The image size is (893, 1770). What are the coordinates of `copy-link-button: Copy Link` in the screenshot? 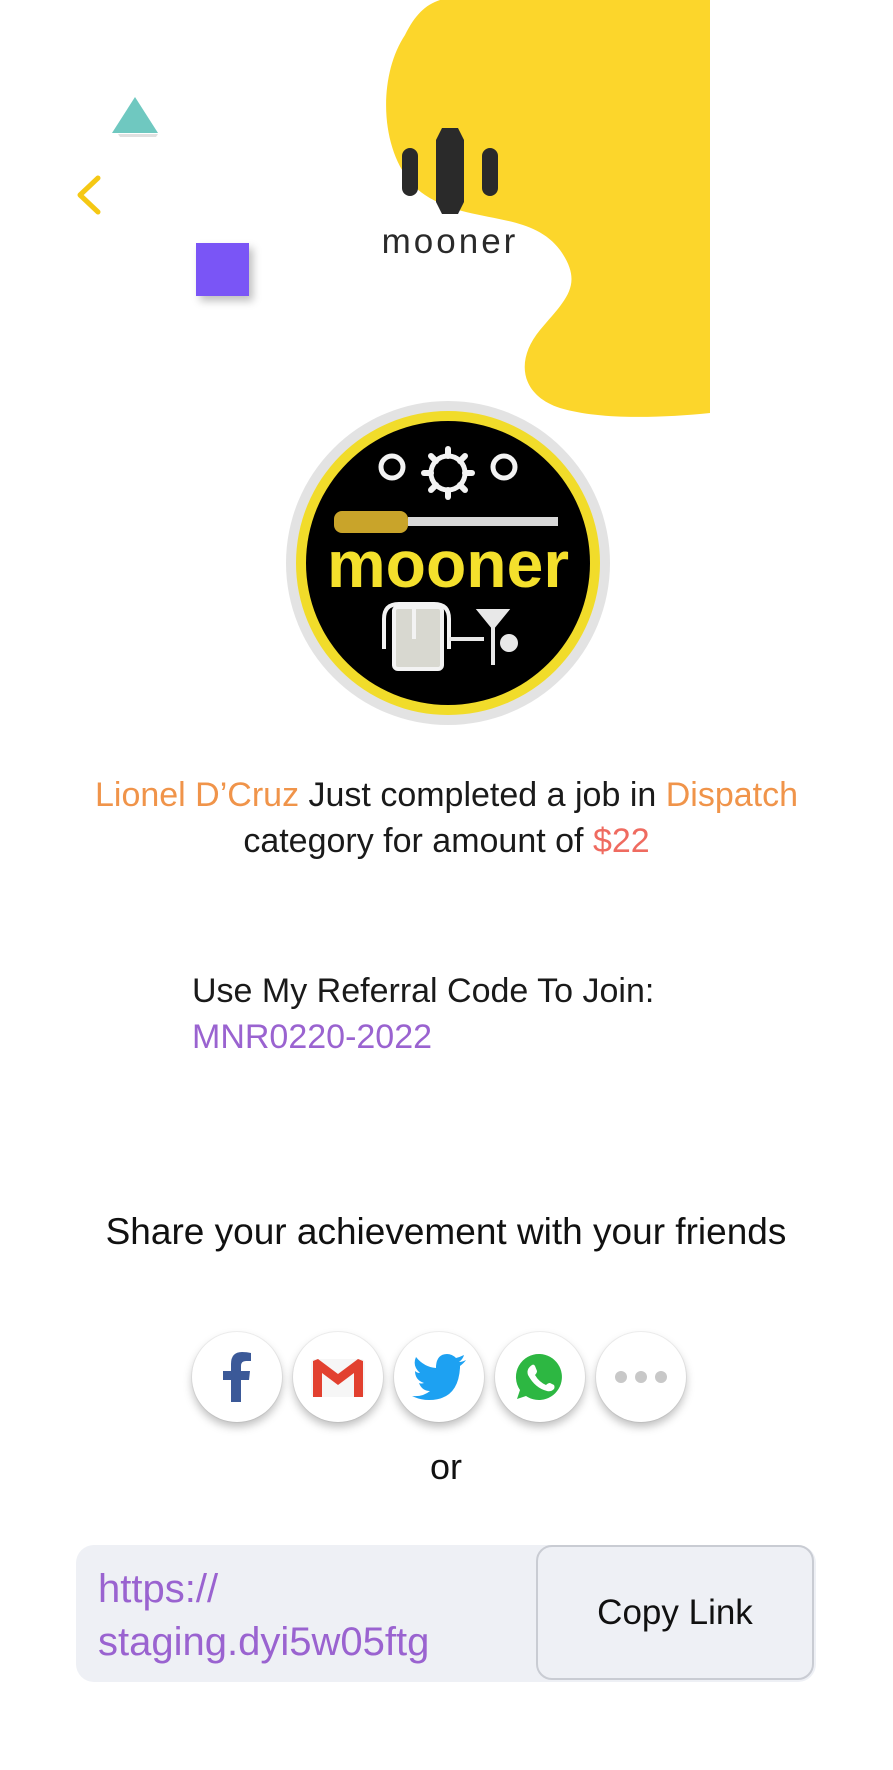 It's located at (675, 1612).